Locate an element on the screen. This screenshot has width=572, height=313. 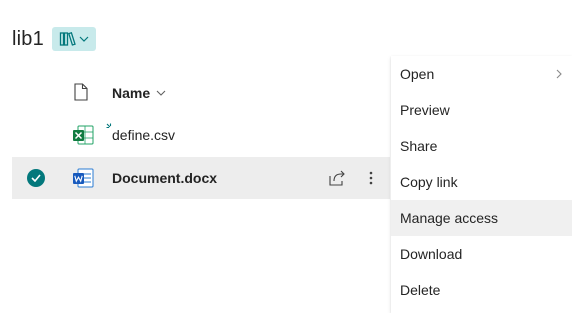
file-name-link: define.csv is located at coordinates (143, 135).